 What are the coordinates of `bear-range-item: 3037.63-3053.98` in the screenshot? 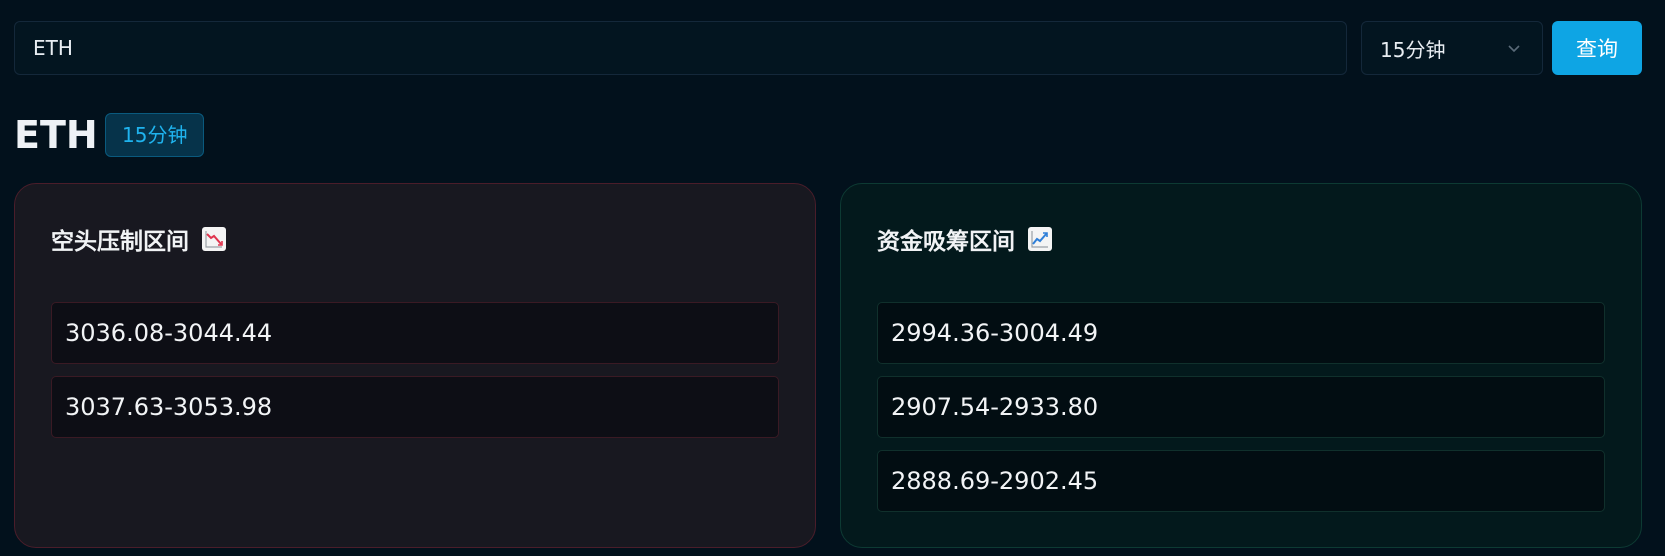 It's located at (415, 407).